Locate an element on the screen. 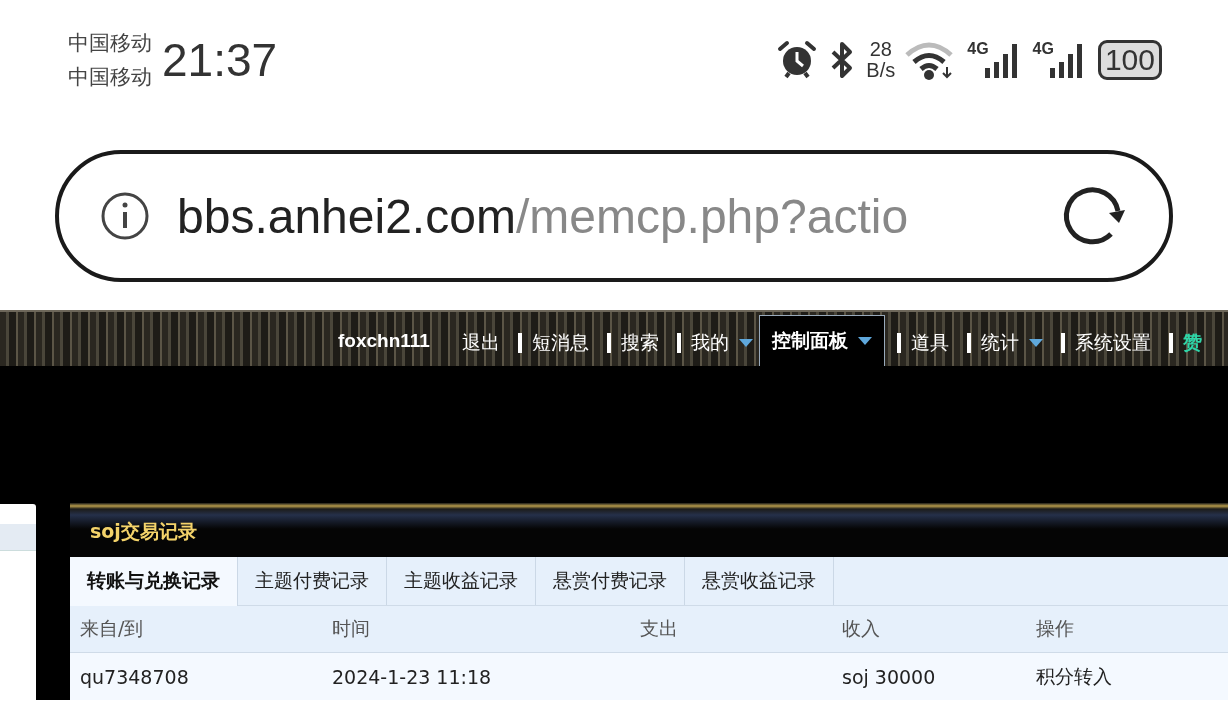 This screenshot has height=702, width=1228. table-cell: soj 30000 is located at coordinates (889, 676).